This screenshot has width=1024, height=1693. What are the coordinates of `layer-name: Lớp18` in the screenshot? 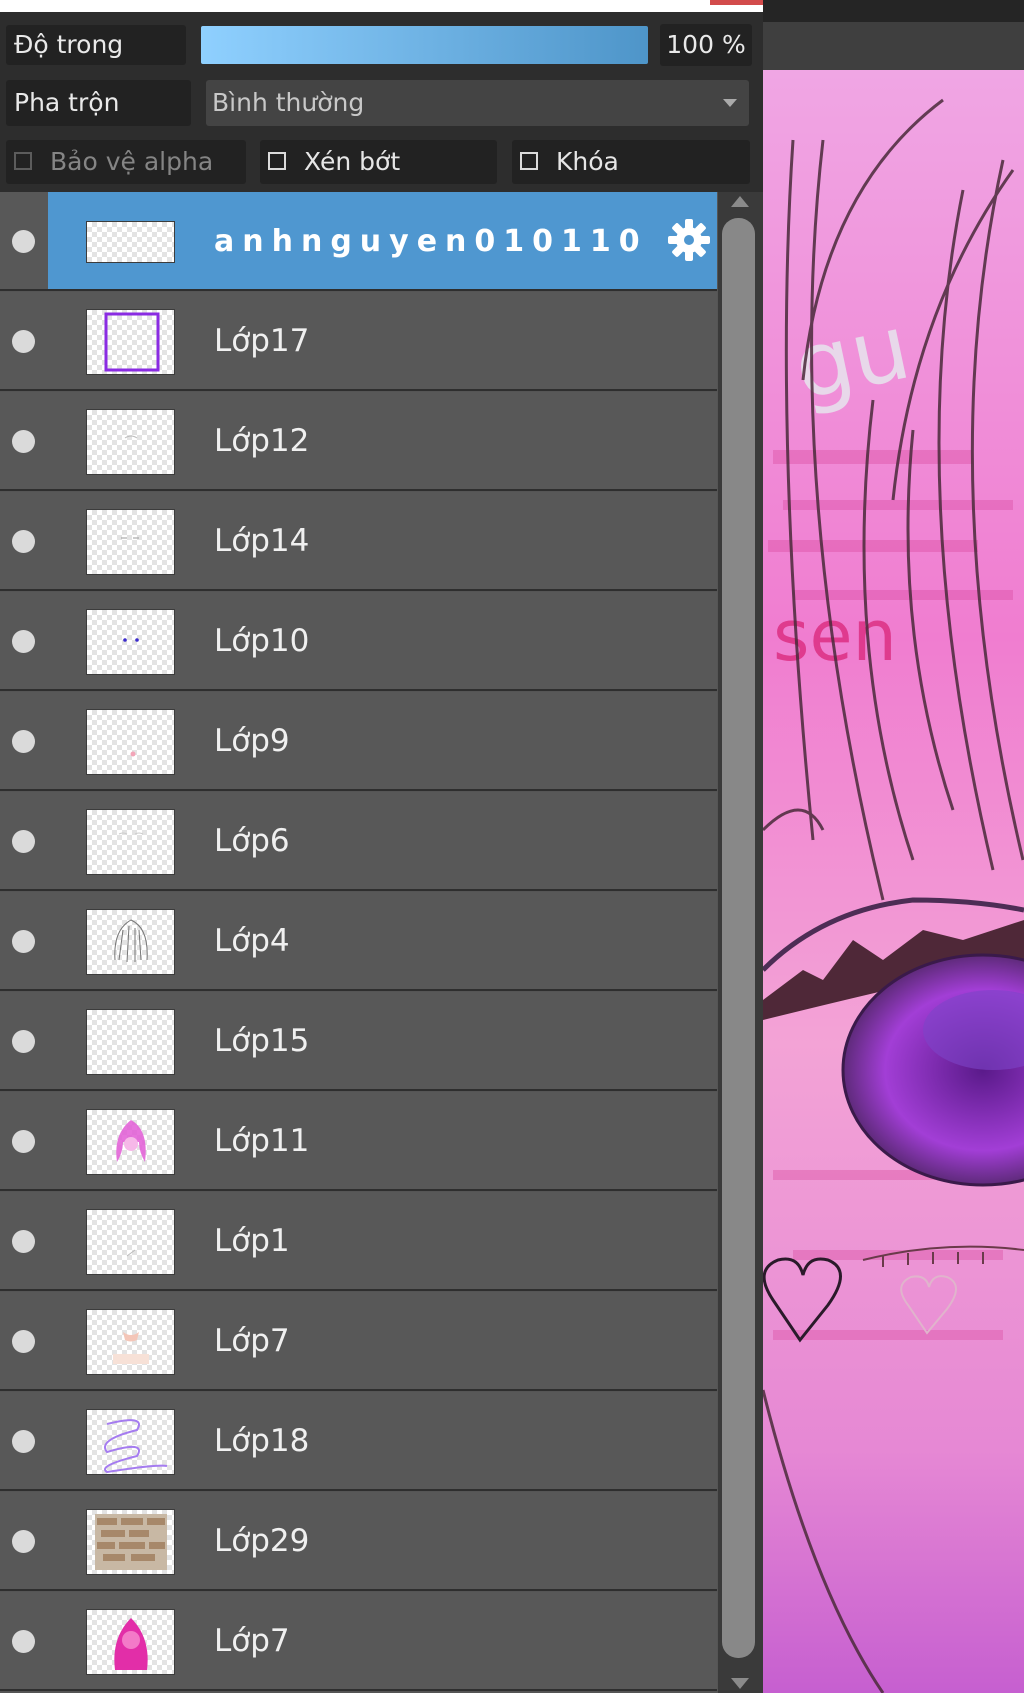 It's located at (262, 1441).